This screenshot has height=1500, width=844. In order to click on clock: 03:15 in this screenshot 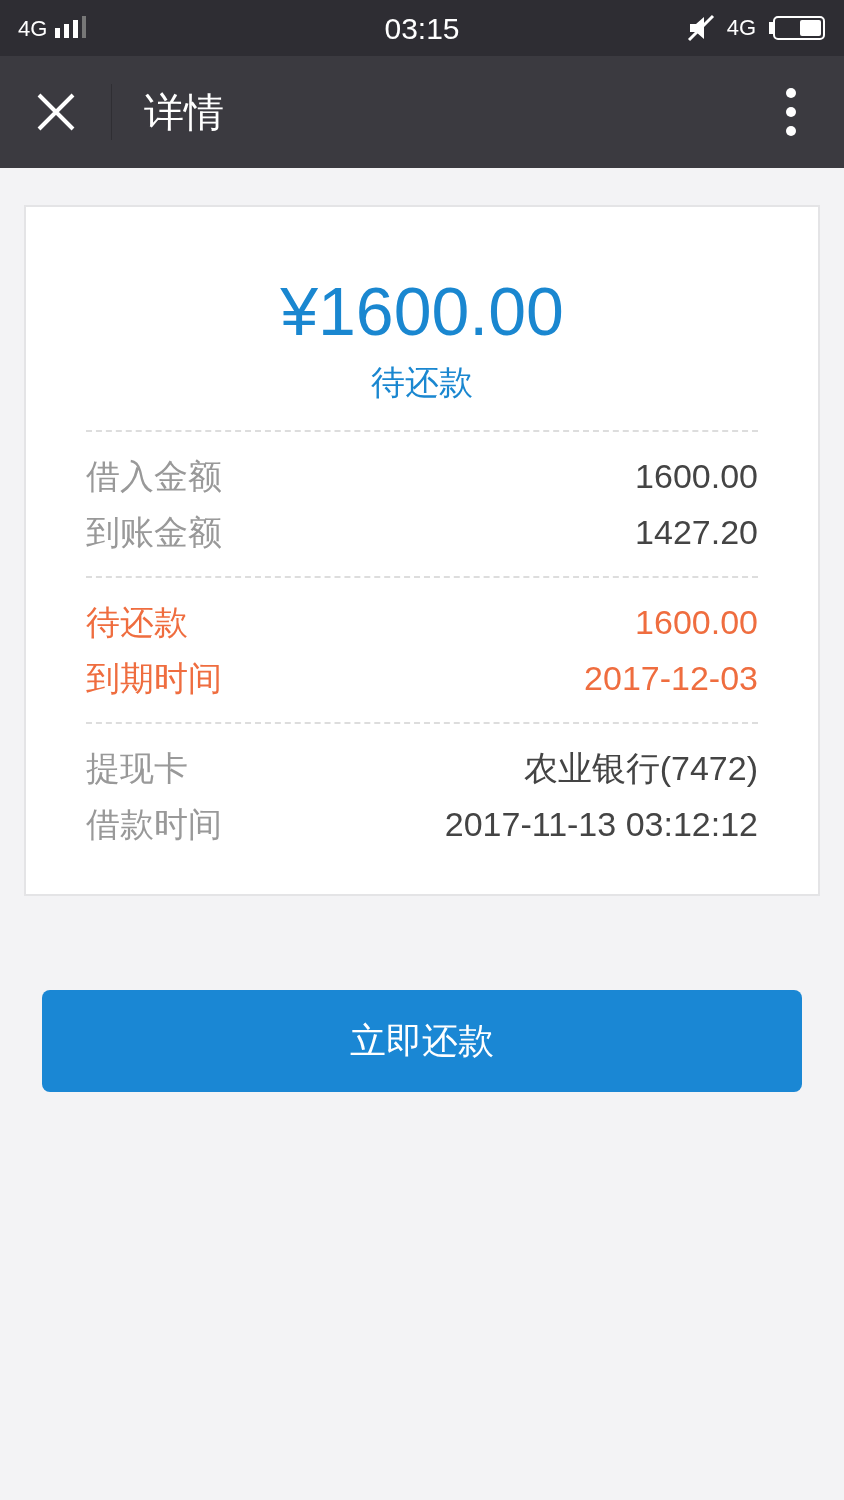, I will do `click(422, 28)`.